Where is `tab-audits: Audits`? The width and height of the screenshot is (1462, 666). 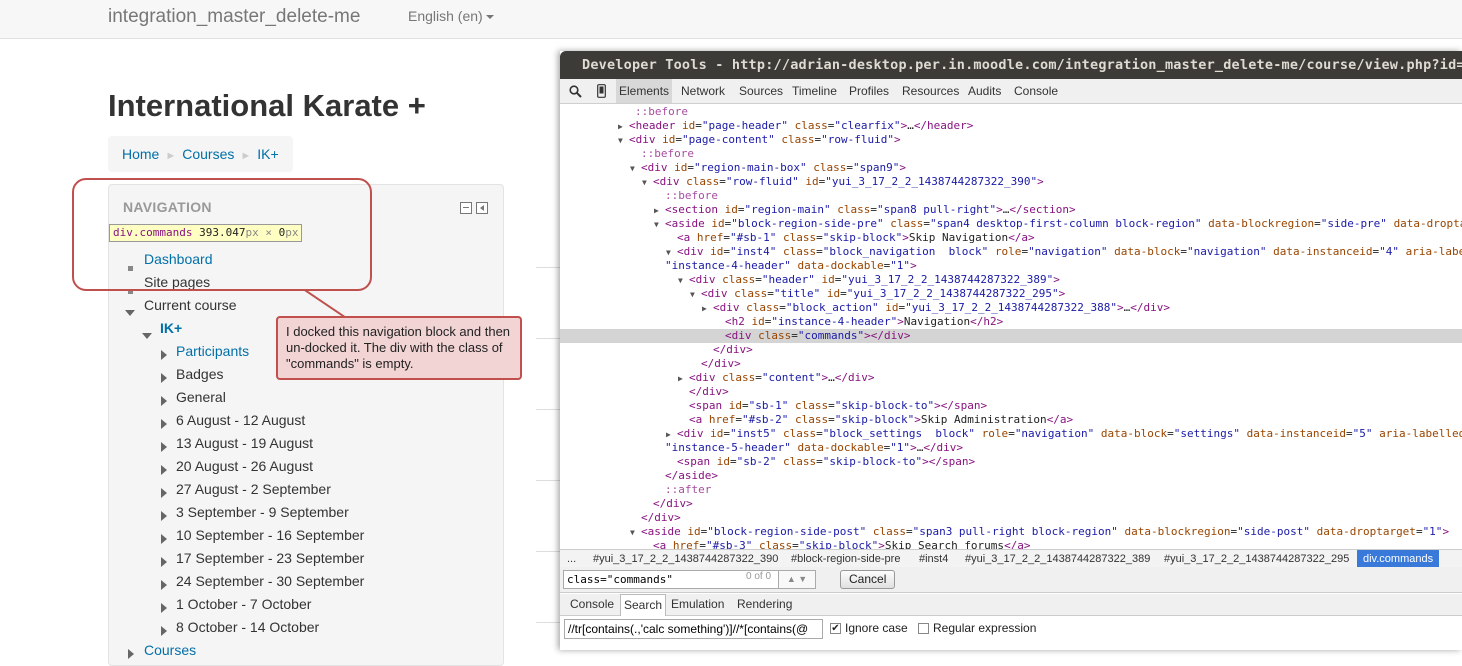 tab-audits: Audits is located at coordinates (984, 91).